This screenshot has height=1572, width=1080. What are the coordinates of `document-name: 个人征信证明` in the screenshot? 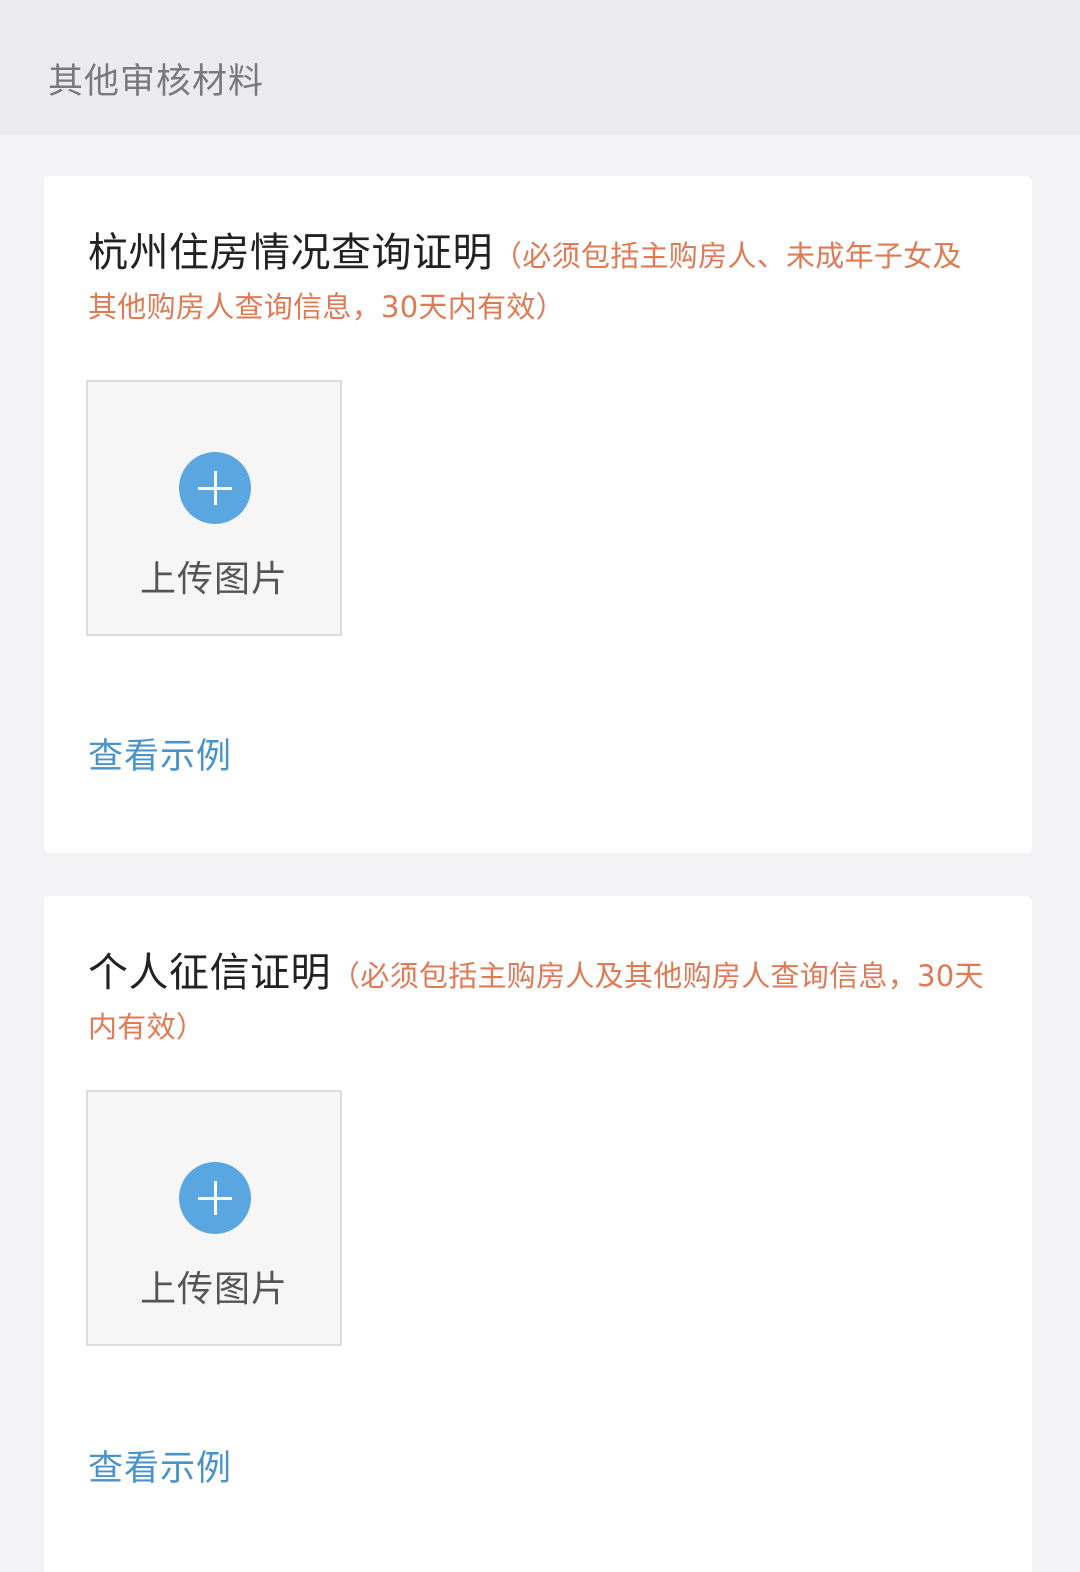 It's located at (209, 973).